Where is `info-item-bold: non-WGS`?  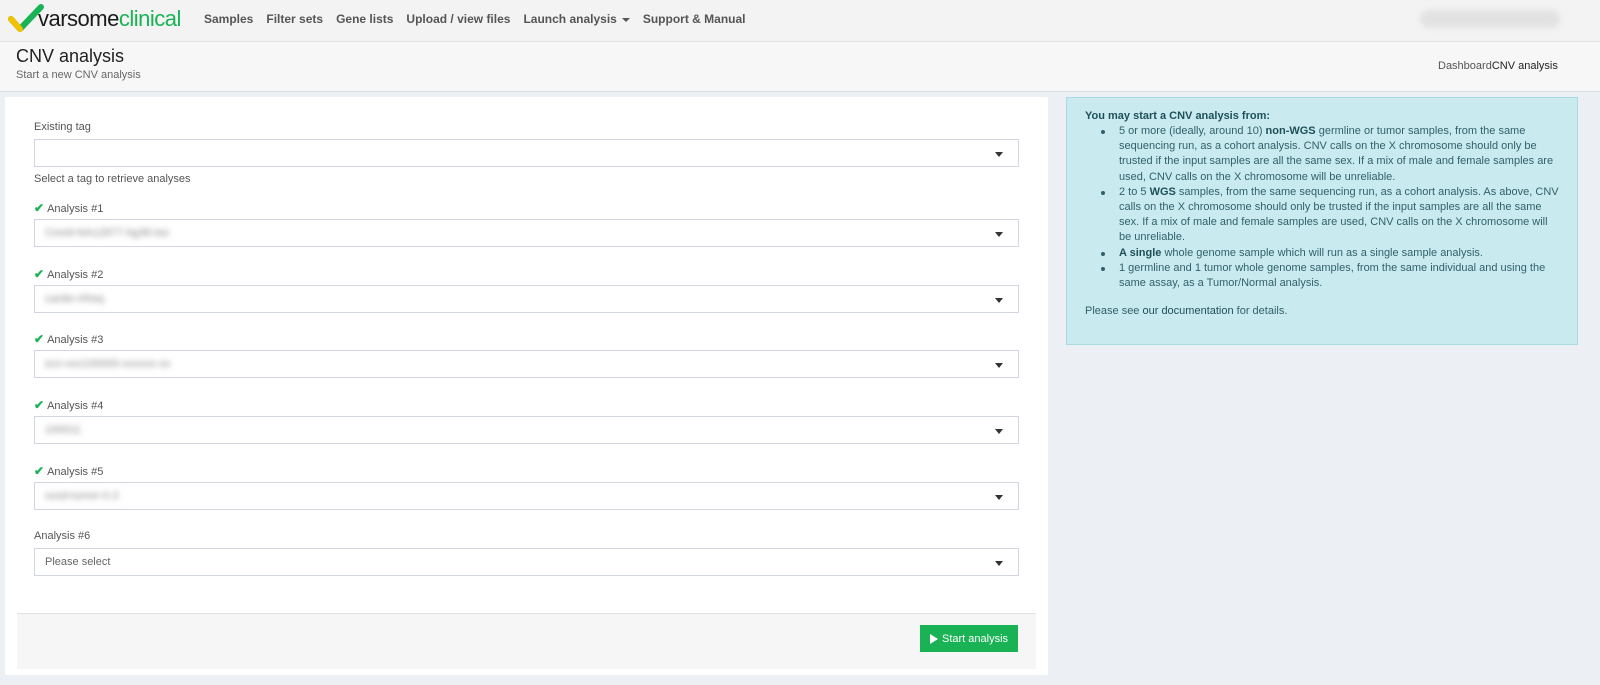 info-item-bold: non-WGS is located at coordinates (1290, 131).